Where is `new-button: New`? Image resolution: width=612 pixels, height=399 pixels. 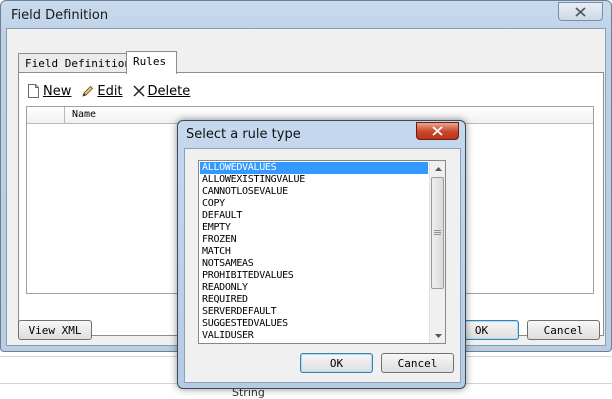
new-button: New is located at coordinates (49, 91).